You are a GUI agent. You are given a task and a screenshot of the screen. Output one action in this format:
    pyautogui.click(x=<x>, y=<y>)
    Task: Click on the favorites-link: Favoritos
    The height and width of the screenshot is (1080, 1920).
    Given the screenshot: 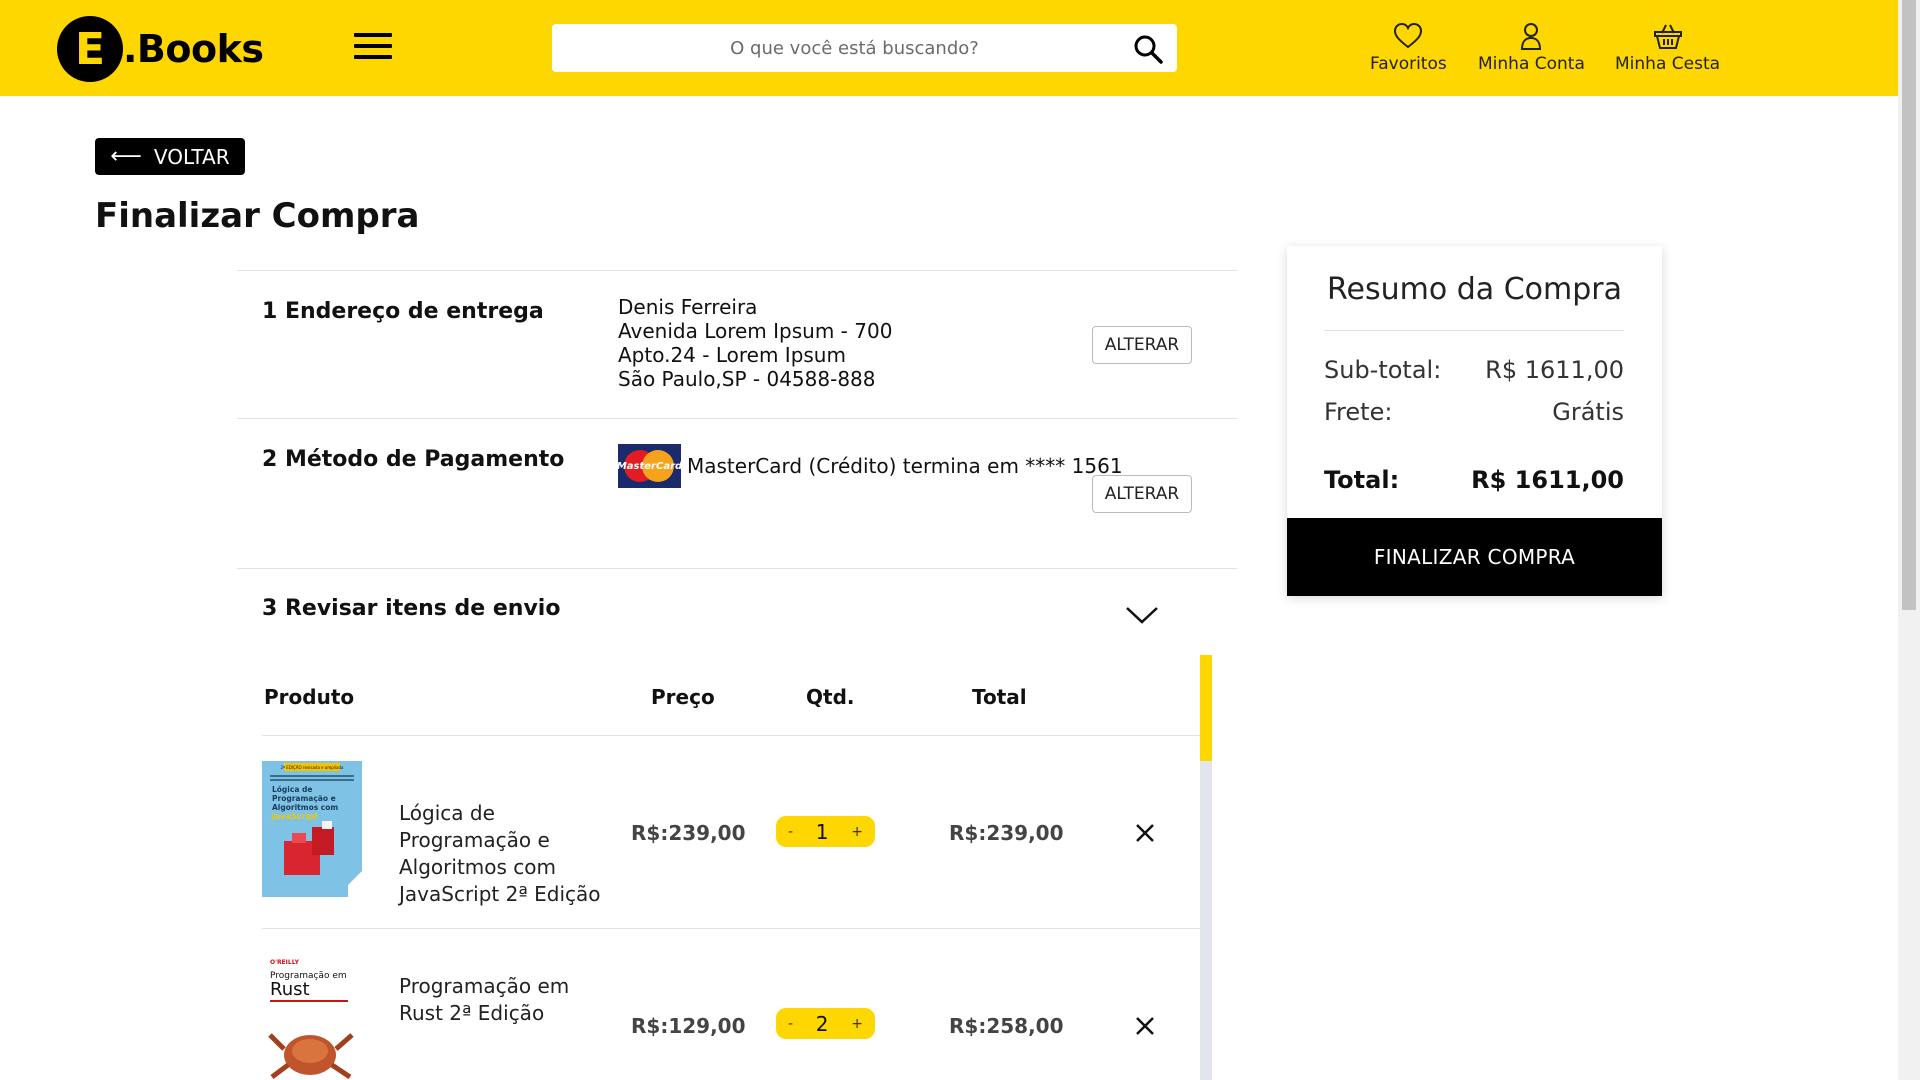 What is the action you would take?
    pyautogui.click(x=1408, y=48)
    